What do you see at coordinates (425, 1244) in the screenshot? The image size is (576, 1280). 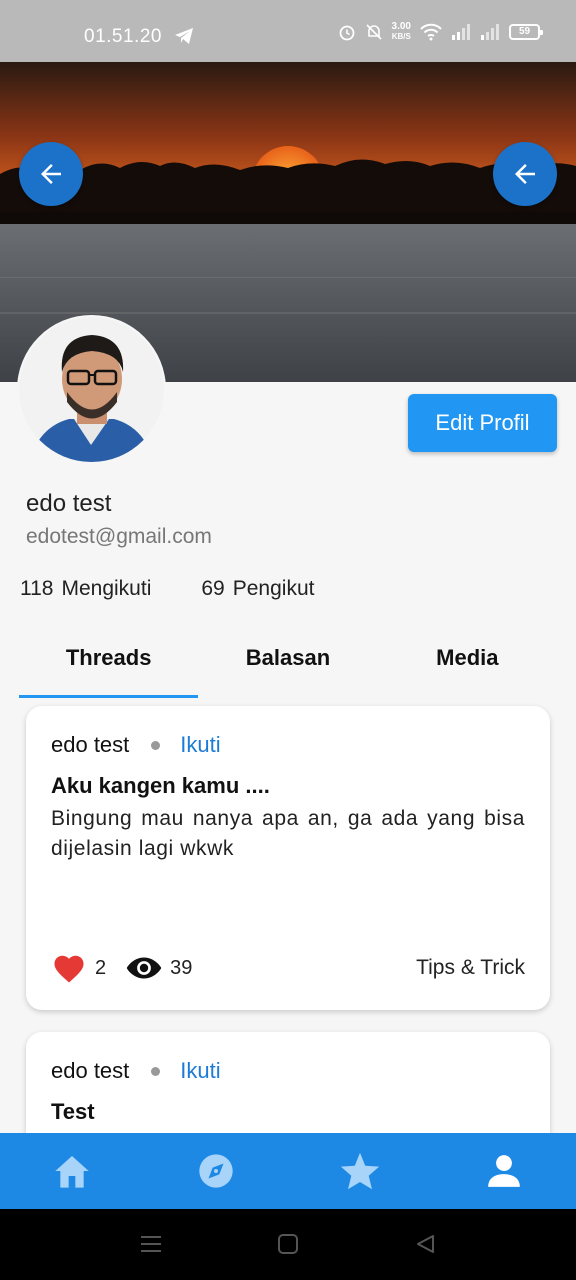 I see `back-triangle-icon` at bounding box center [425, 1244].